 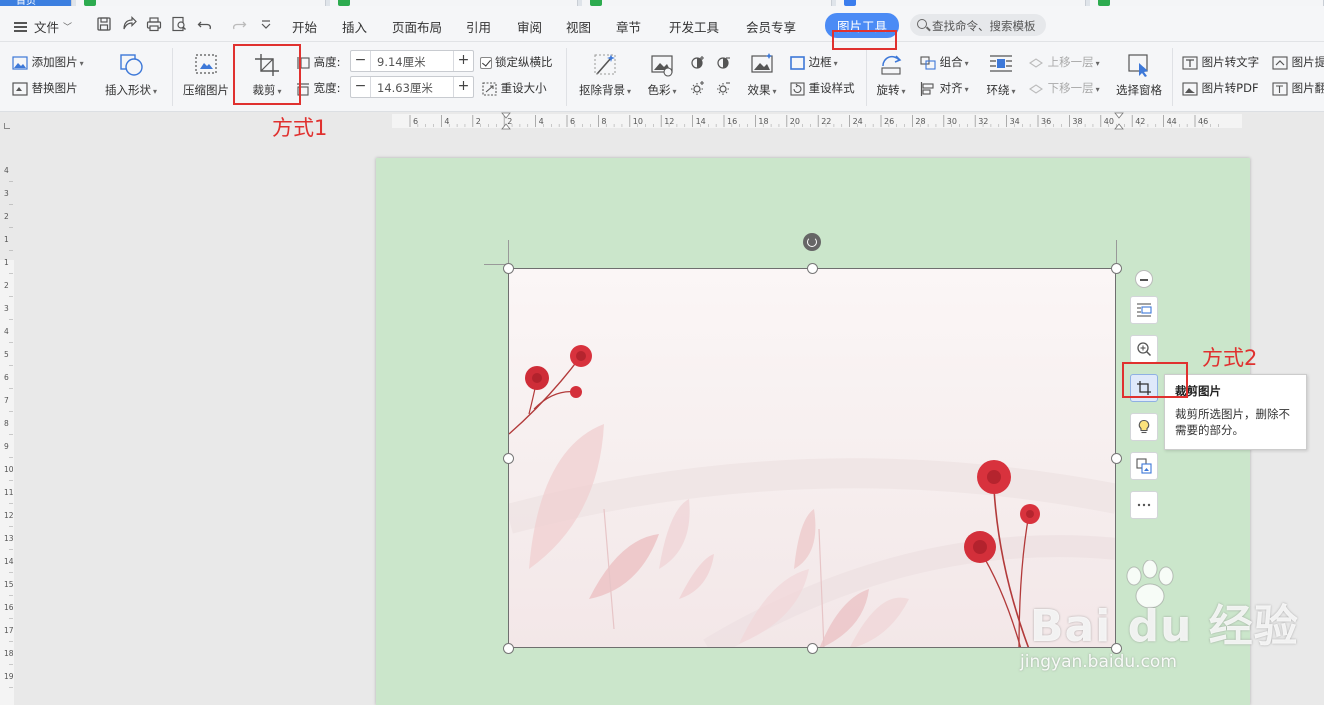 What do you see at coordinates (478, 26) in the screenshot?
I see `tab-references: 引用` at bounding box center [478, 26].